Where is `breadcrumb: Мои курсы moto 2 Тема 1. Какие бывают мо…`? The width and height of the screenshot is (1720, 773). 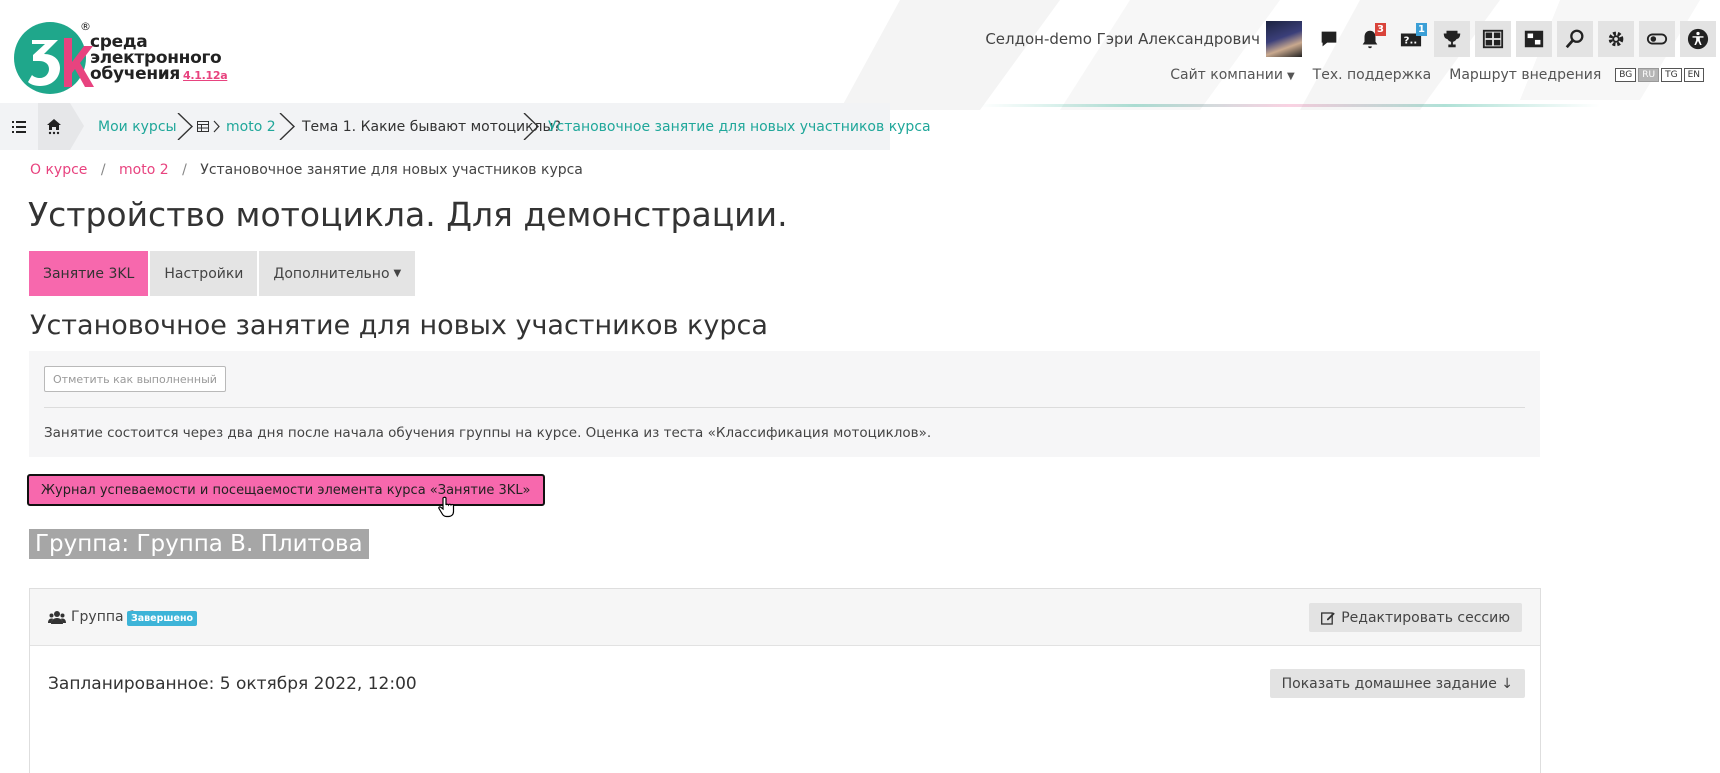
breadcrumb: Мои курсы moto 2 Тема 1. Какие бывают мо… is located at coordinates (465, 126).